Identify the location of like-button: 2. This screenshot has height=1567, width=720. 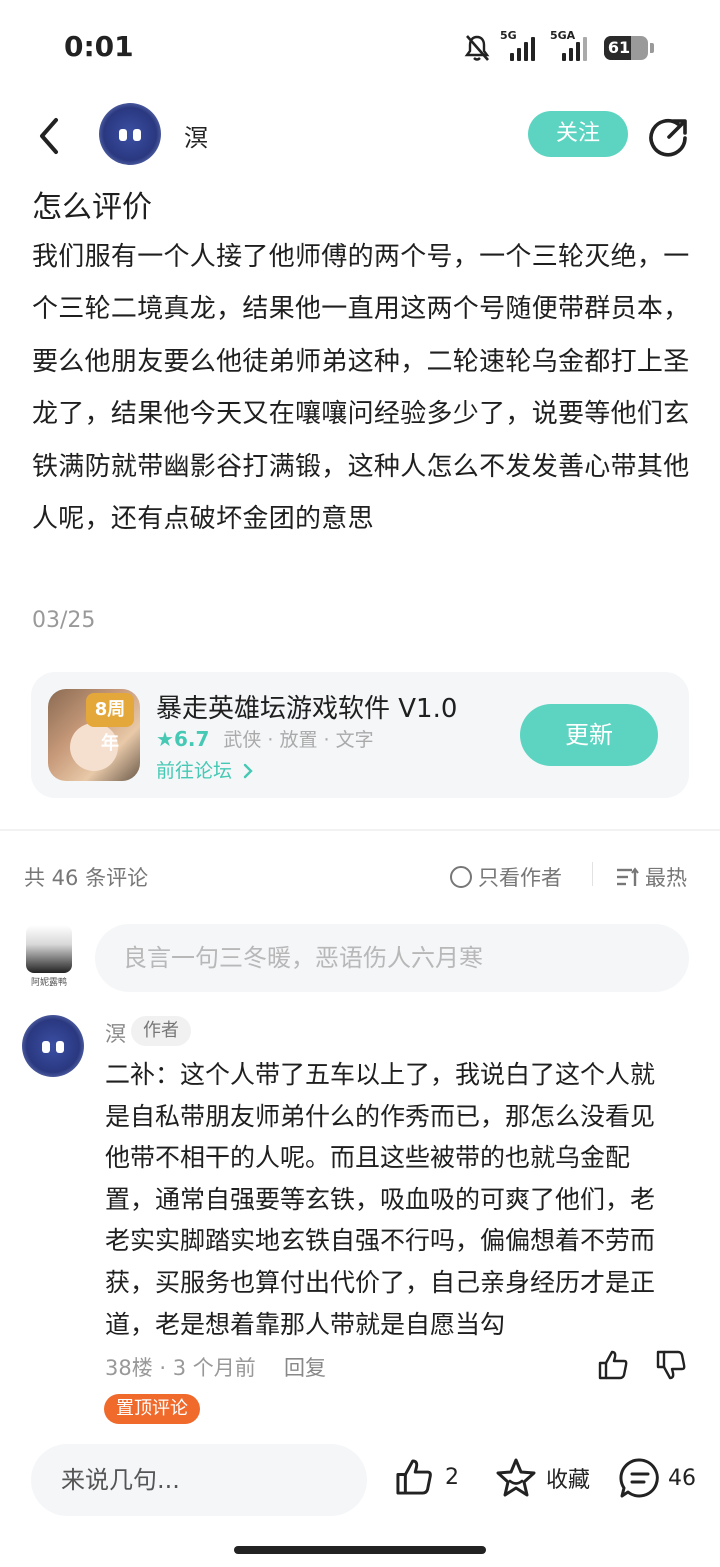
(426, 1477).